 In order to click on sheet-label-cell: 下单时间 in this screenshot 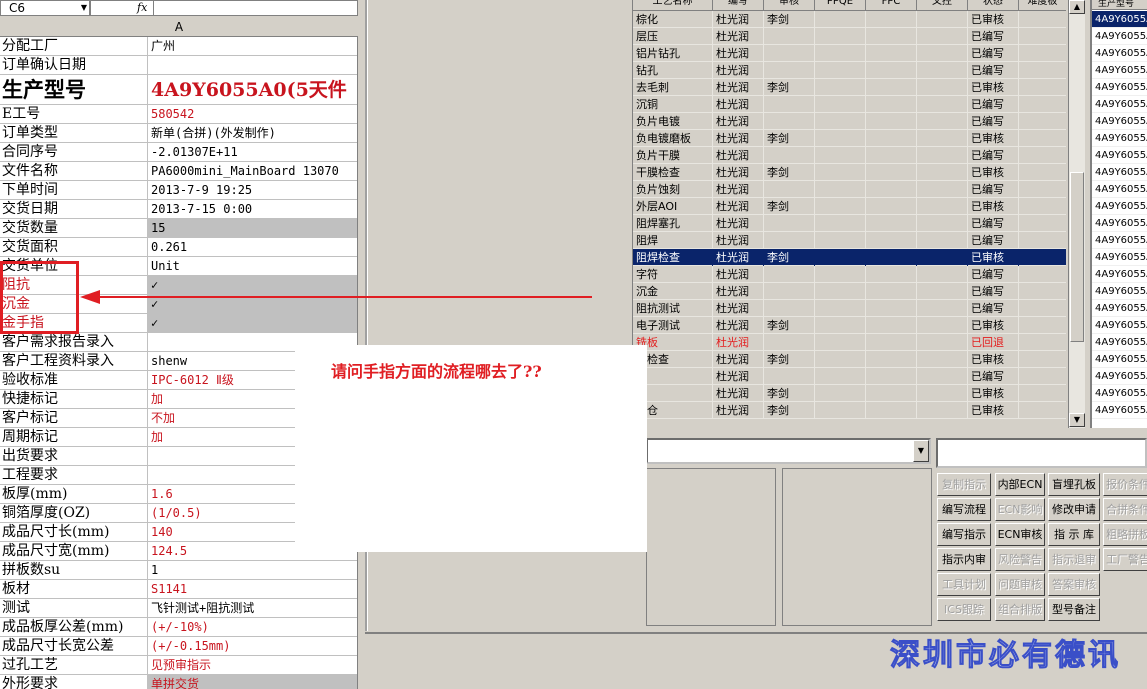, I will do `click(74, 190)`.